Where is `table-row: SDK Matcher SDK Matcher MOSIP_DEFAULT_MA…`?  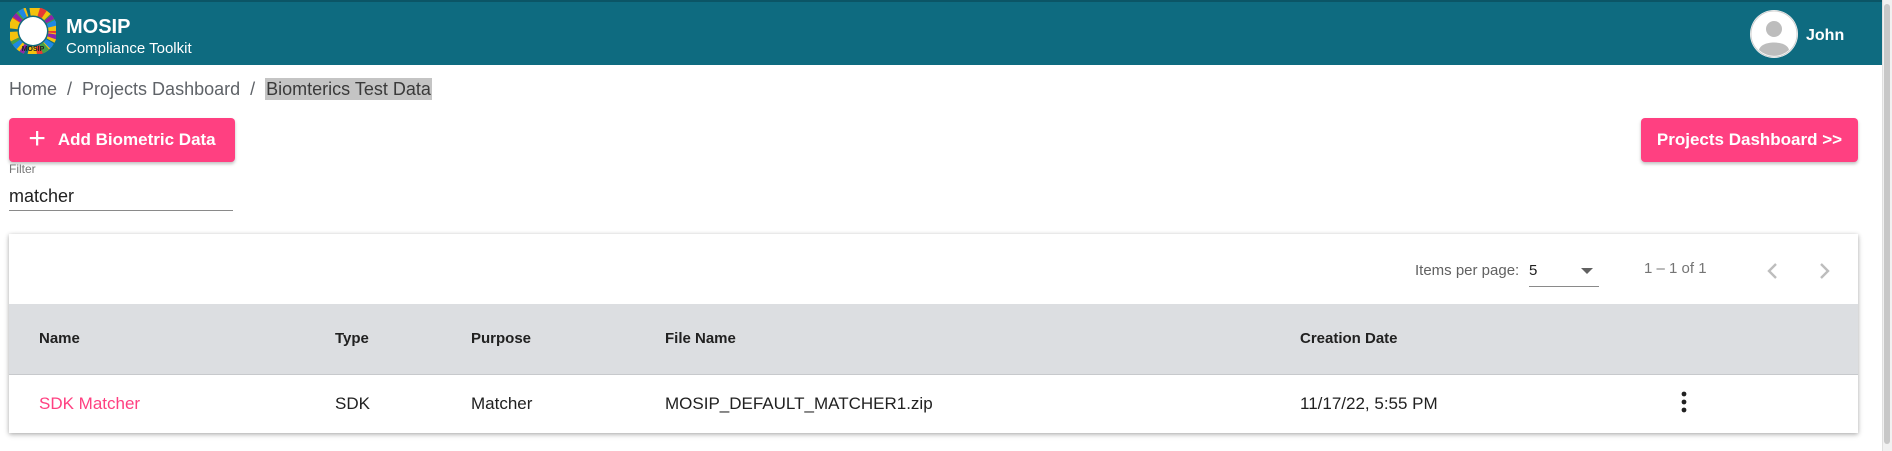 table-row: SDK Matcher SDK Matcher MOSIP_DEFAULT_MA… is located at coordinates (933, 403).